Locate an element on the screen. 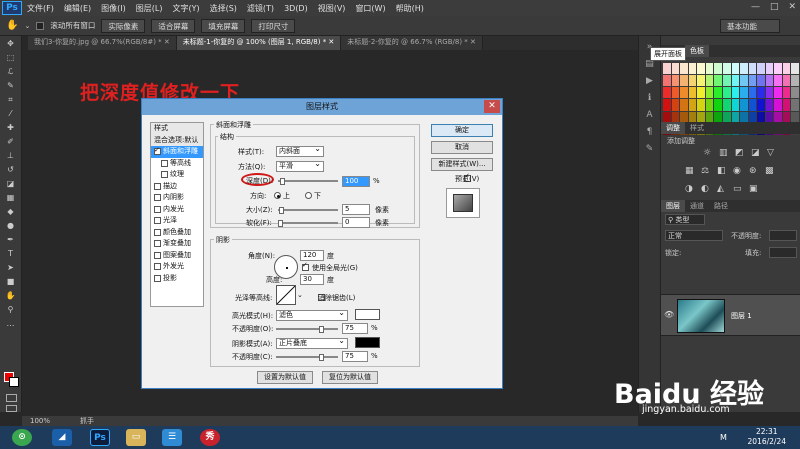 This screenshot has height=449, width=800. photoshop-taskbar-icon: Ps is located at coordinates (100, 437).